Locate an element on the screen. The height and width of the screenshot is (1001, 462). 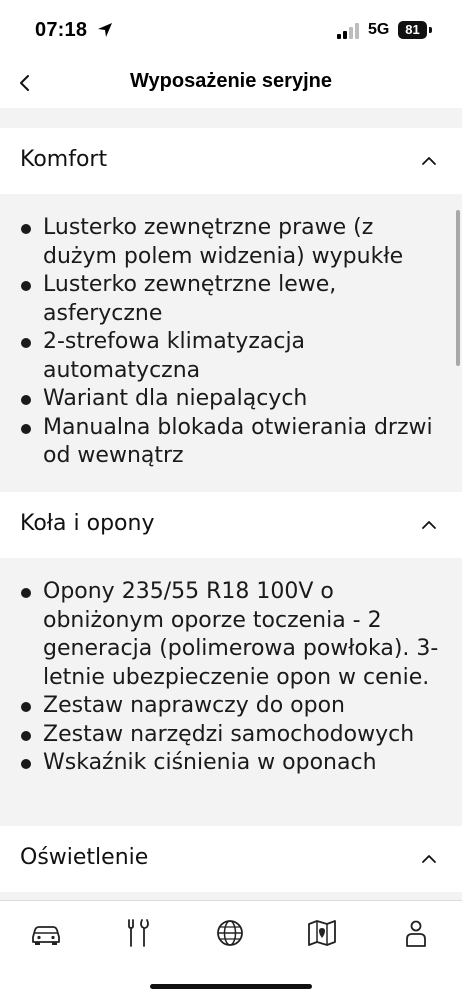
person-icon is located at coordinates (416, 933).